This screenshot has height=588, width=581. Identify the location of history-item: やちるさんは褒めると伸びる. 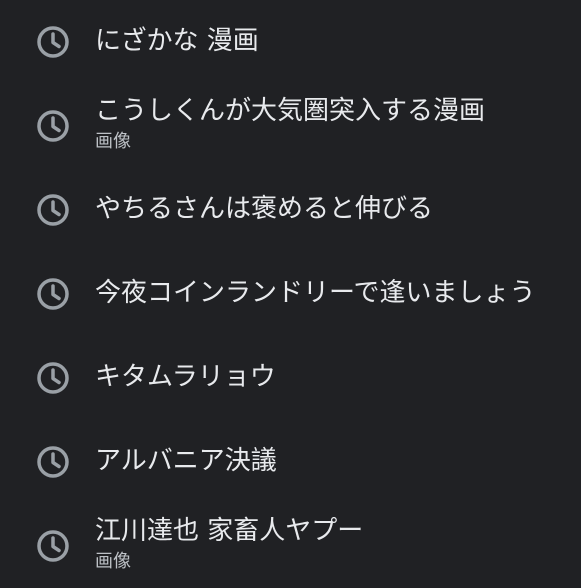
(290, 210).